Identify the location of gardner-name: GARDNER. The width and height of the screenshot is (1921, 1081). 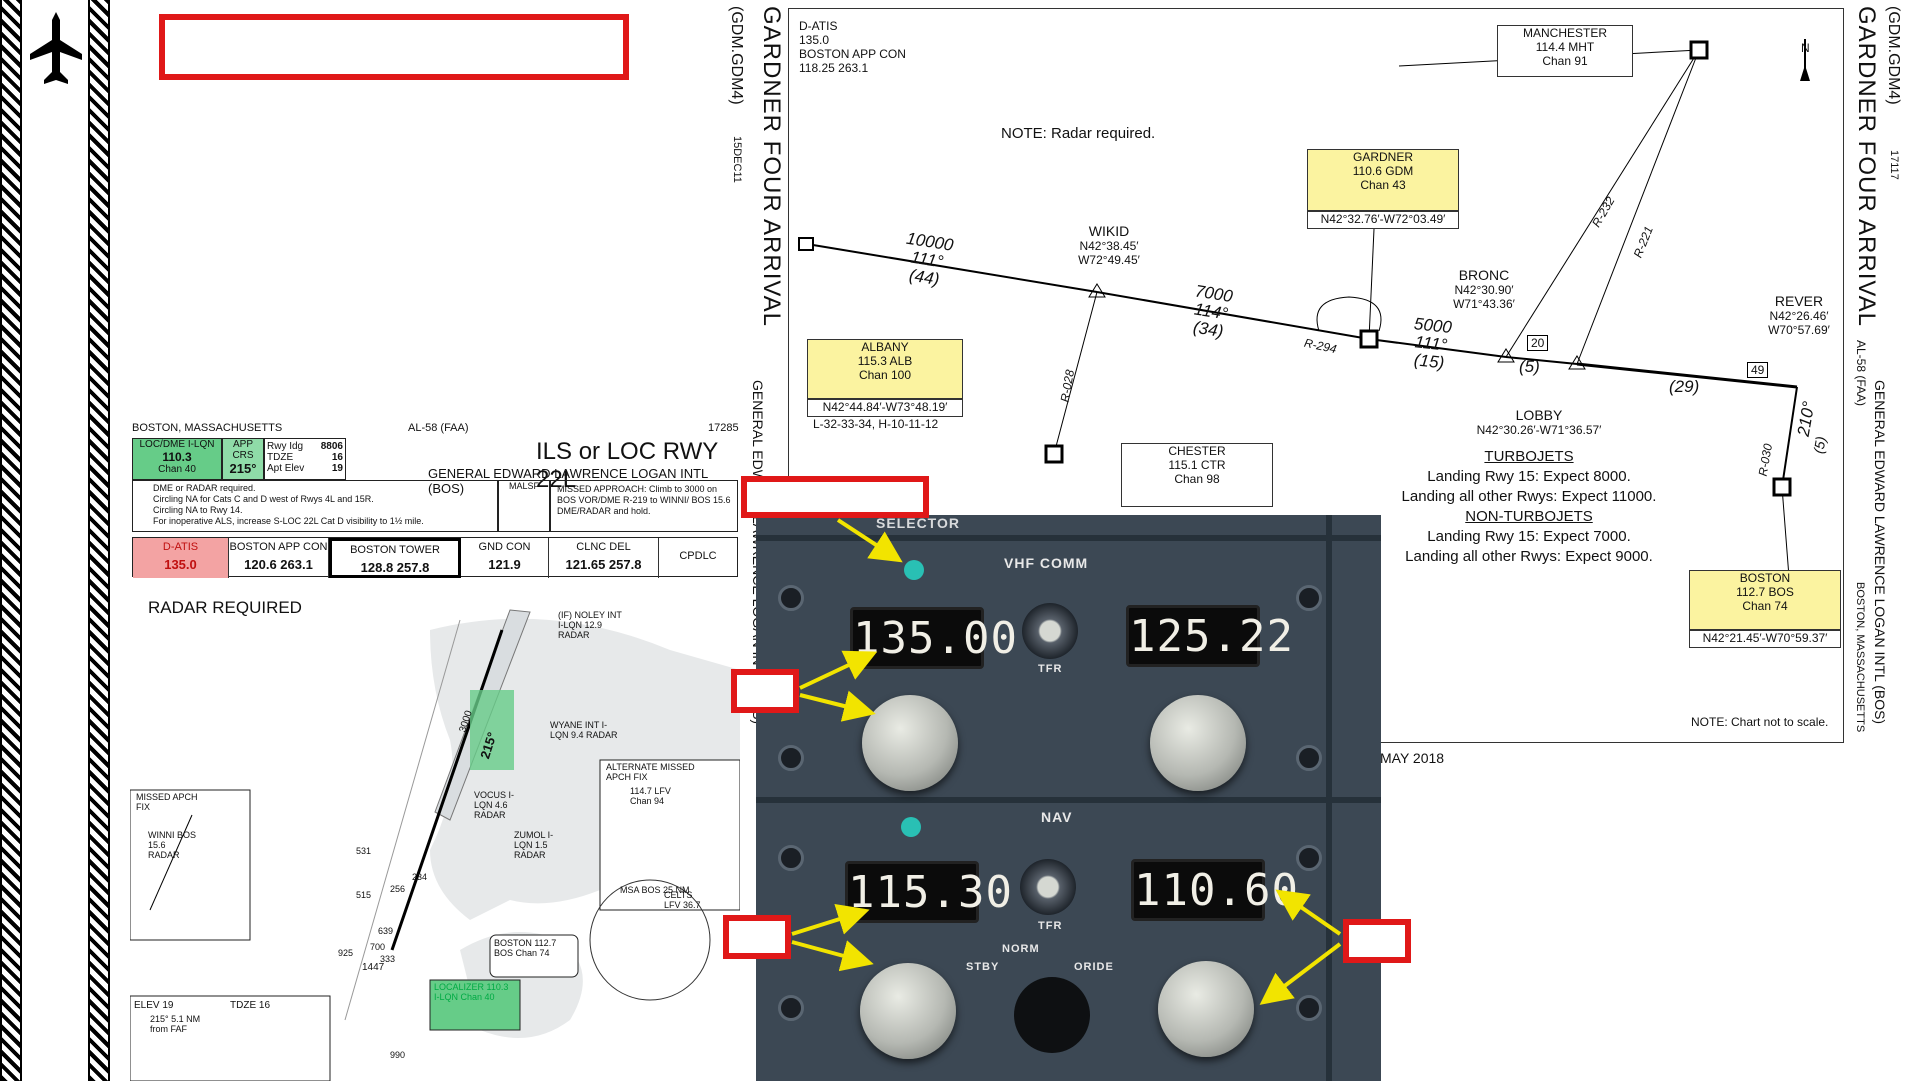
(1382, 157).